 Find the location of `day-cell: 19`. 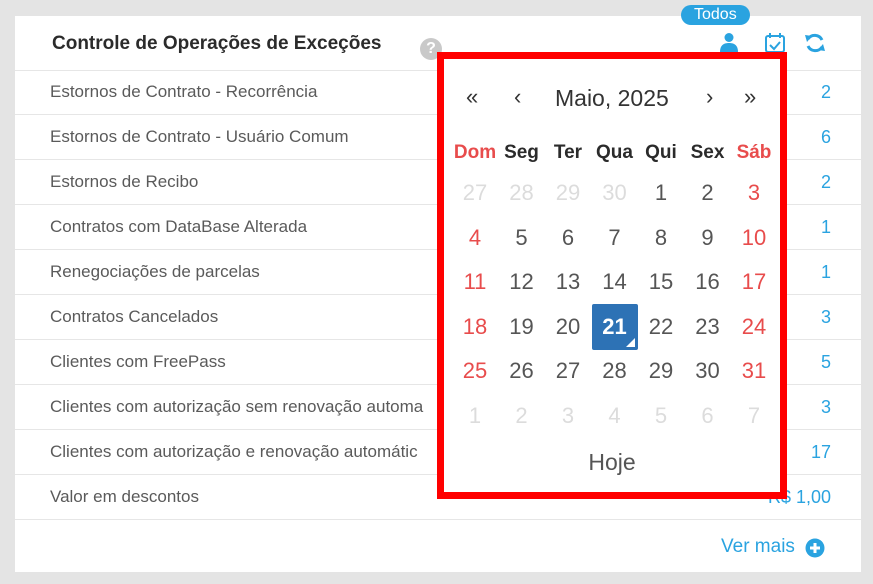

day-cell: 19 is located at coordinates (522, 327).